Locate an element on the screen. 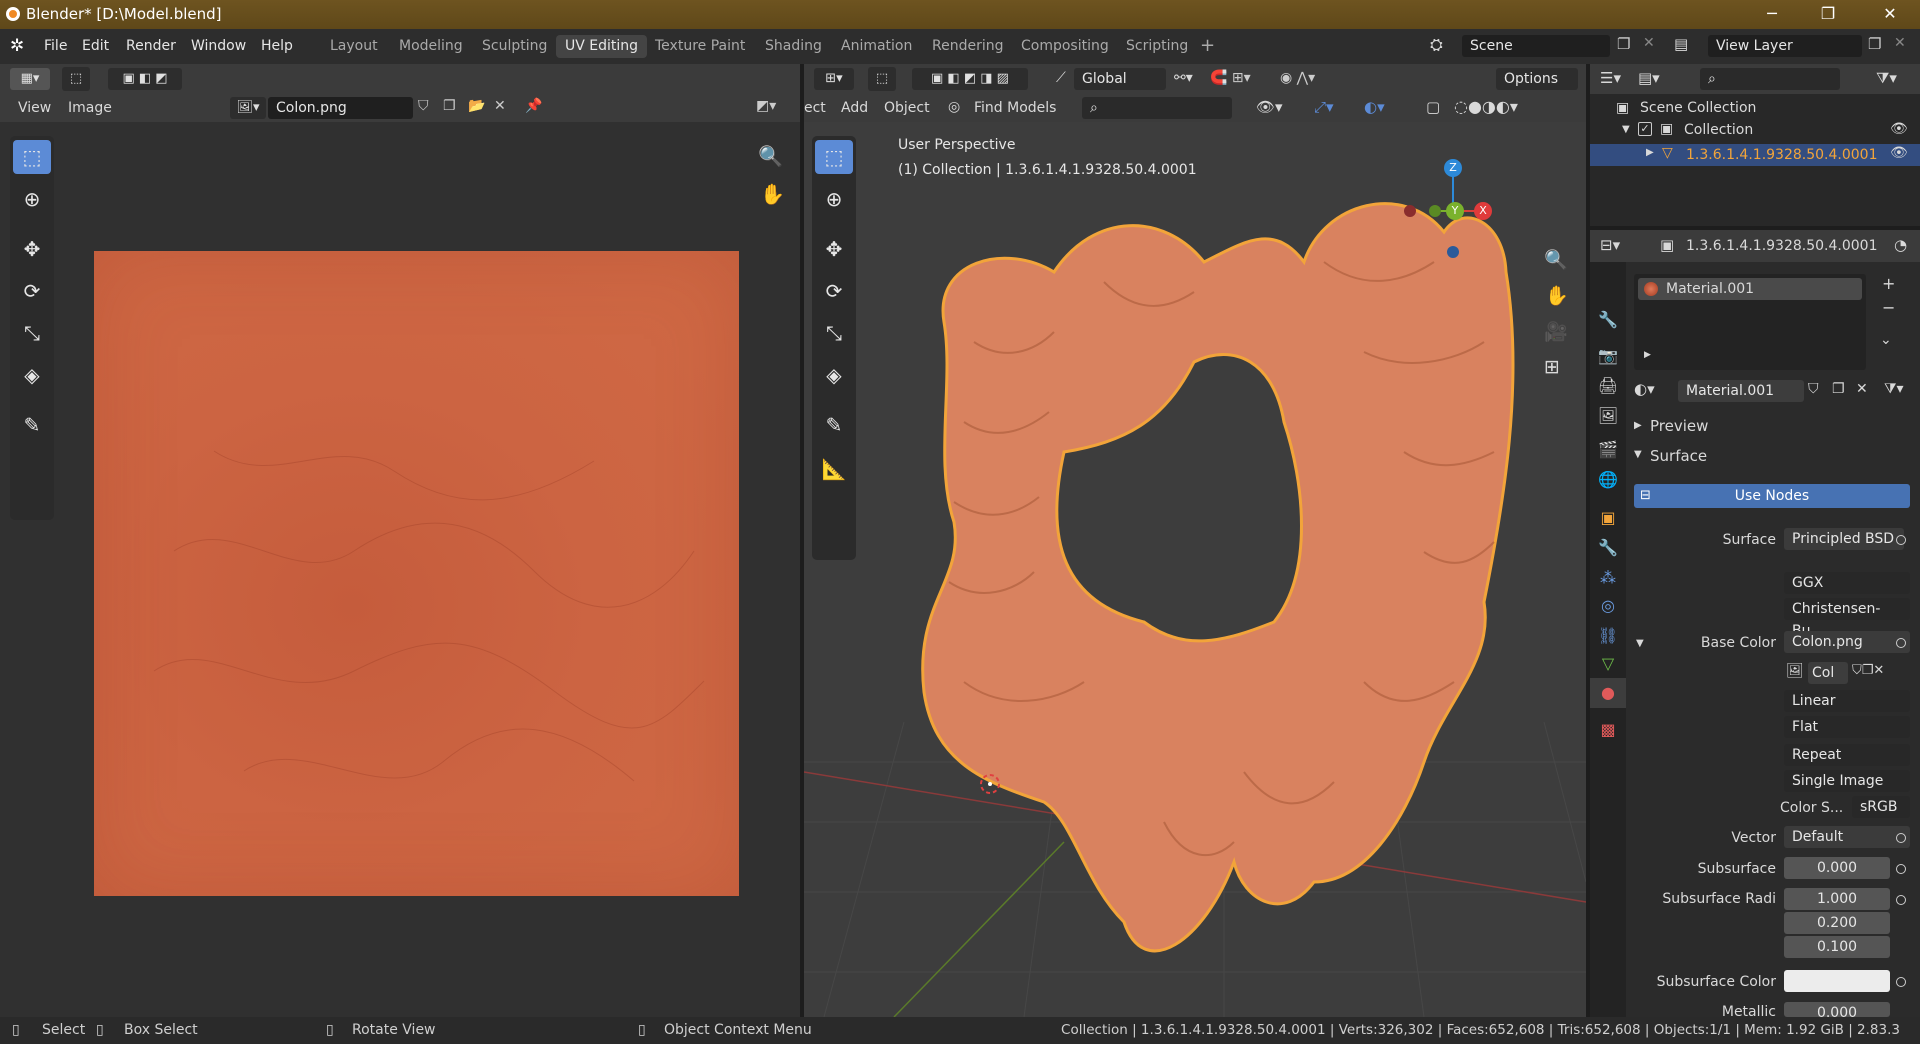 This screenshot has height=1044, width=1920. slot-expand-icon: ▶ is located at coordinates (1647, 355).